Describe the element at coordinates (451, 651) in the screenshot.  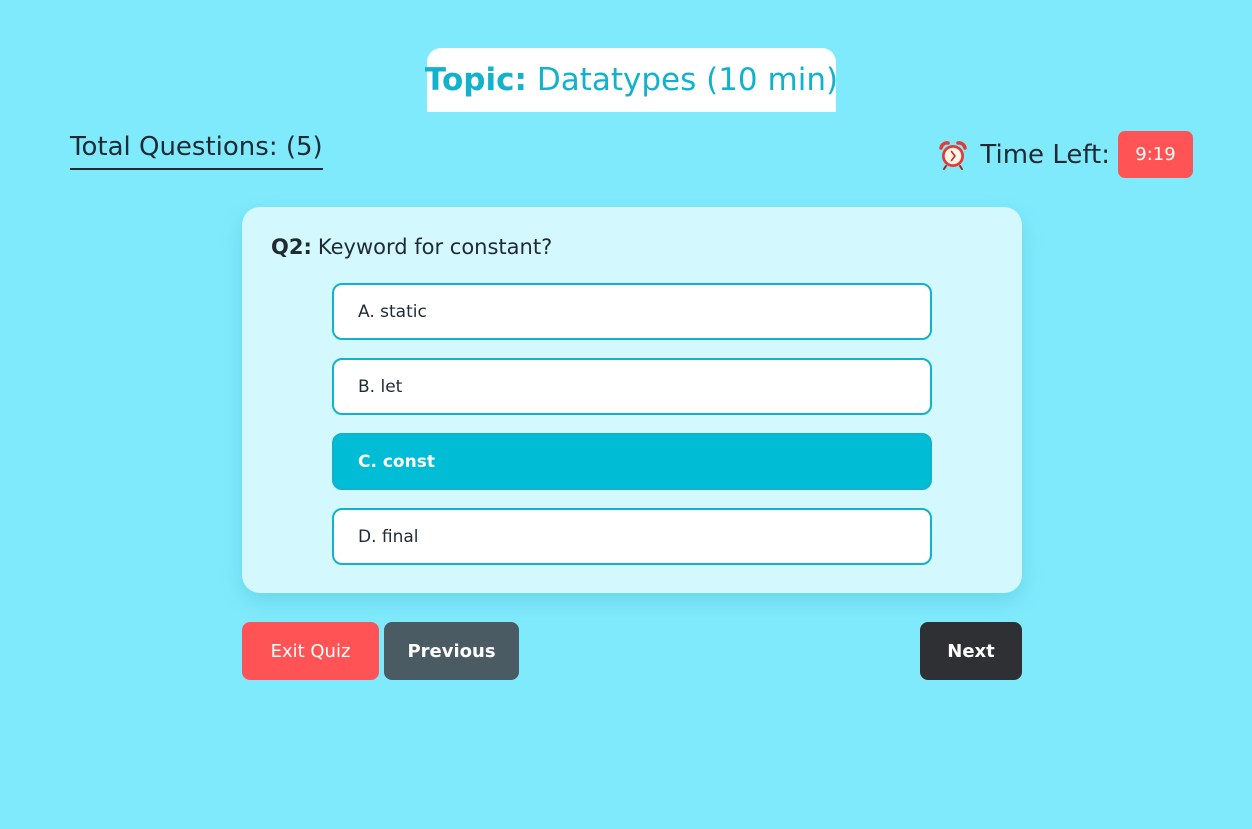
I see `previous-button: Previous` at that location.